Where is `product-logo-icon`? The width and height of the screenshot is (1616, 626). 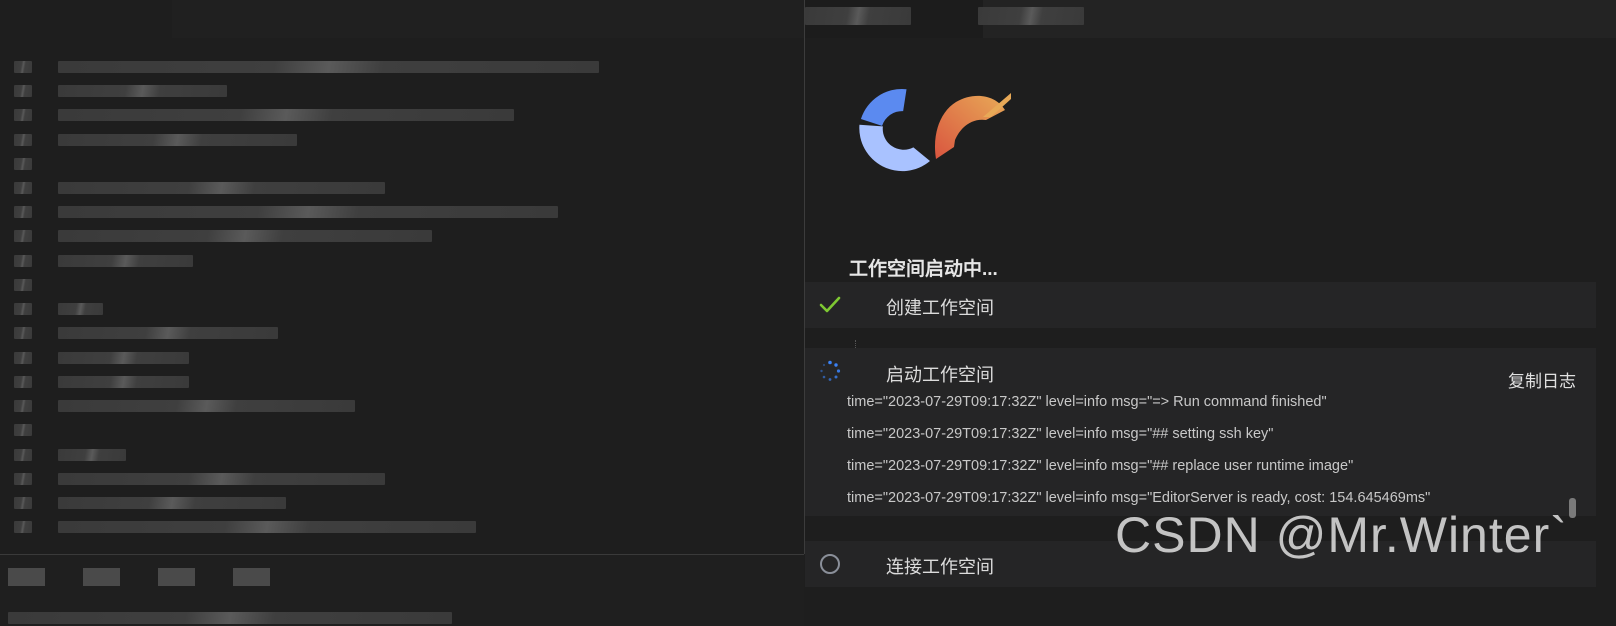 product-logo-icon is located at coordinates (935, 130).